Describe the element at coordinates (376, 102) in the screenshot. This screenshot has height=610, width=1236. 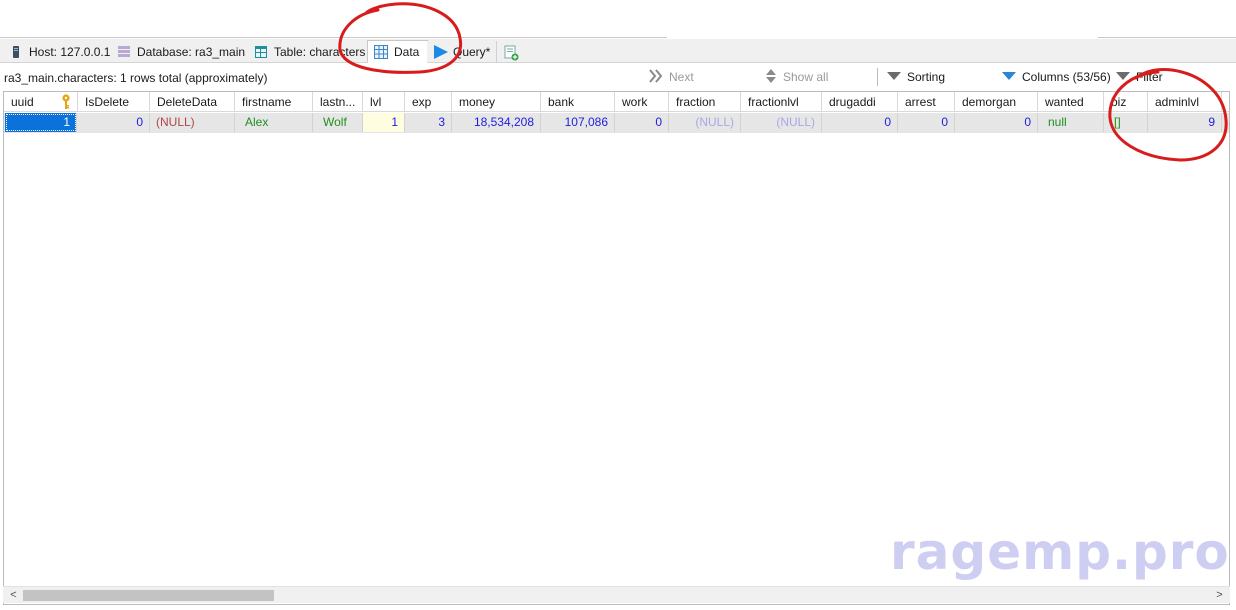
I see `column-header-label: lvl` at that location.